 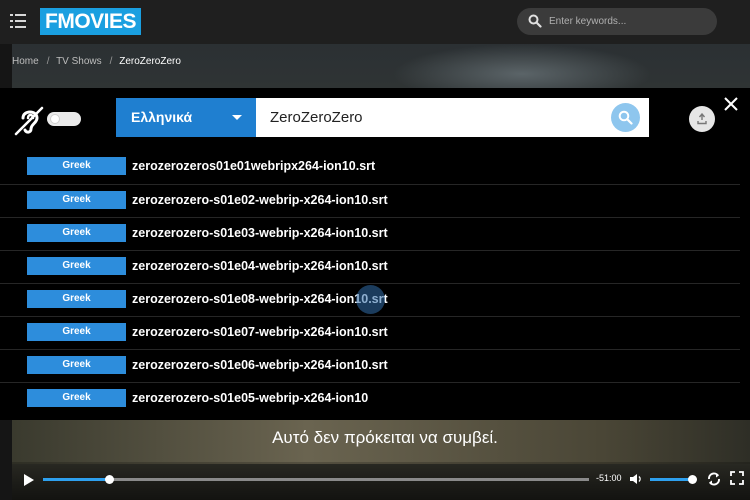 I want to click on subtitle-search-box, so click(x=452, y=117).